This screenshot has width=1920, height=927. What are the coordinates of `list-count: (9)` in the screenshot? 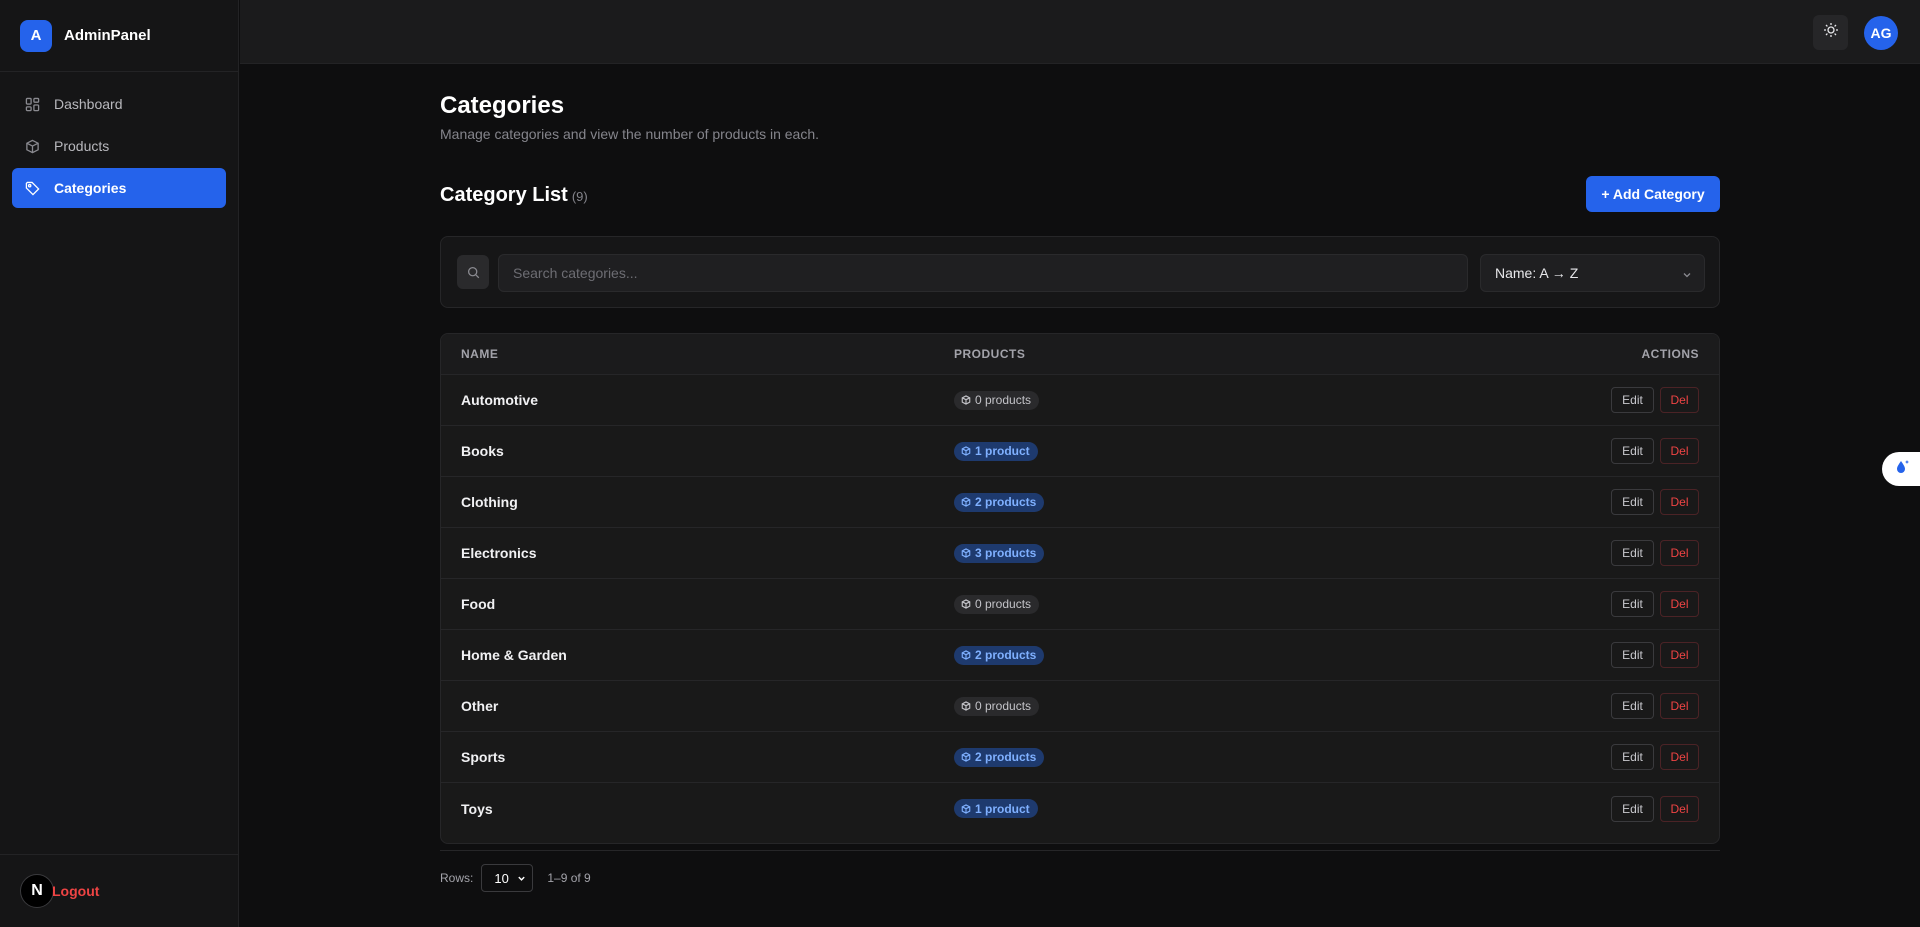 It's located at (579, 196).